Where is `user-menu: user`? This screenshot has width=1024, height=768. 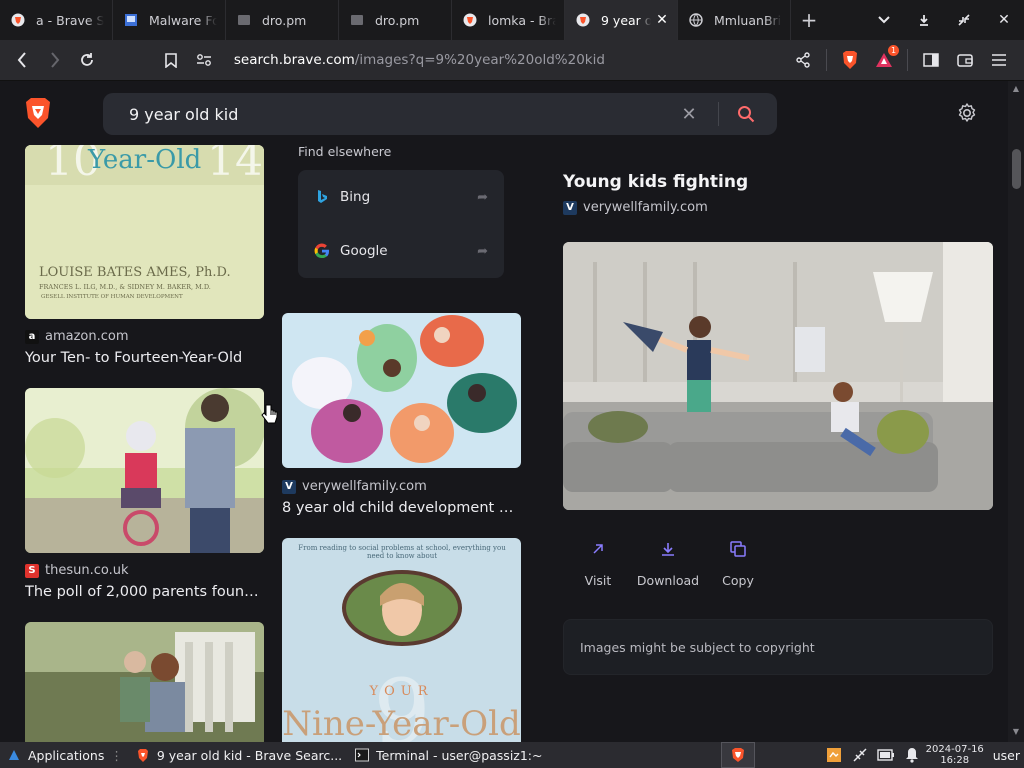
user-menu: user is located at coordinates (1004, 755).